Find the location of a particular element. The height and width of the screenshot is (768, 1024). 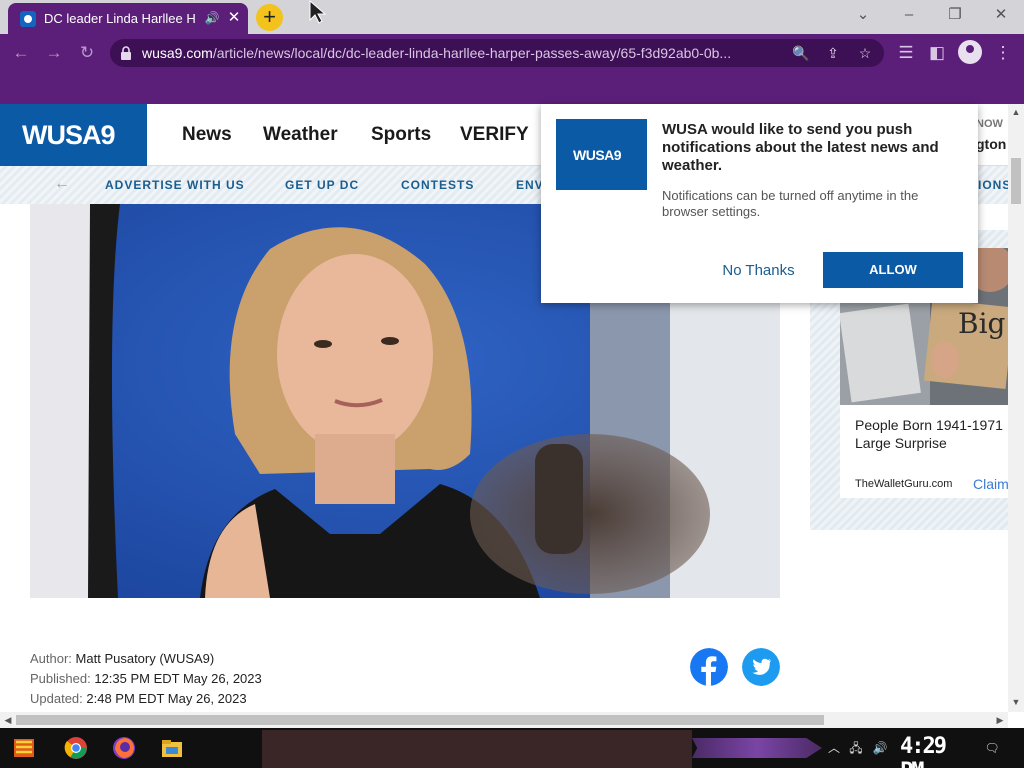

taskbar-decoration is located at coordinates (757, 748).